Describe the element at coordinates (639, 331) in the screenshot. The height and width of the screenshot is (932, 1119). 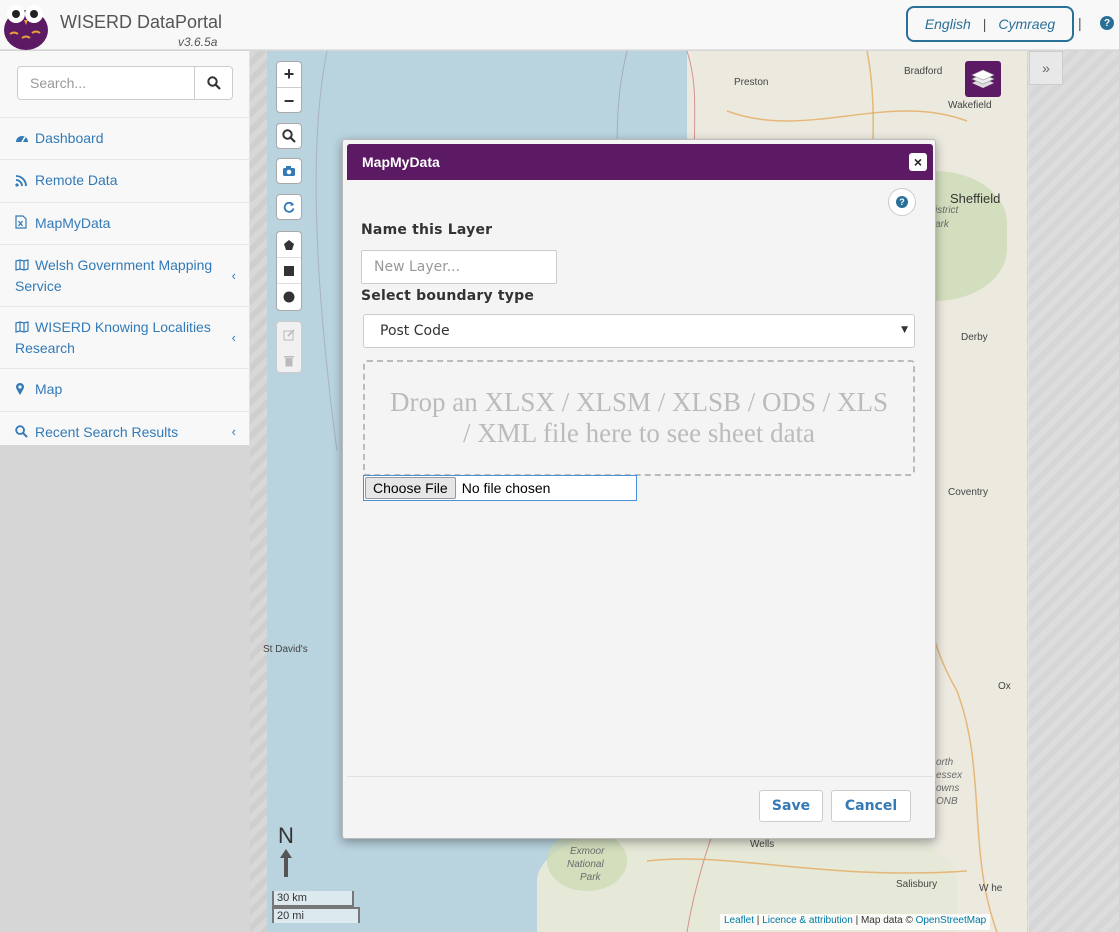
I see `boundary-type-select: Post Code ▼` at that location.